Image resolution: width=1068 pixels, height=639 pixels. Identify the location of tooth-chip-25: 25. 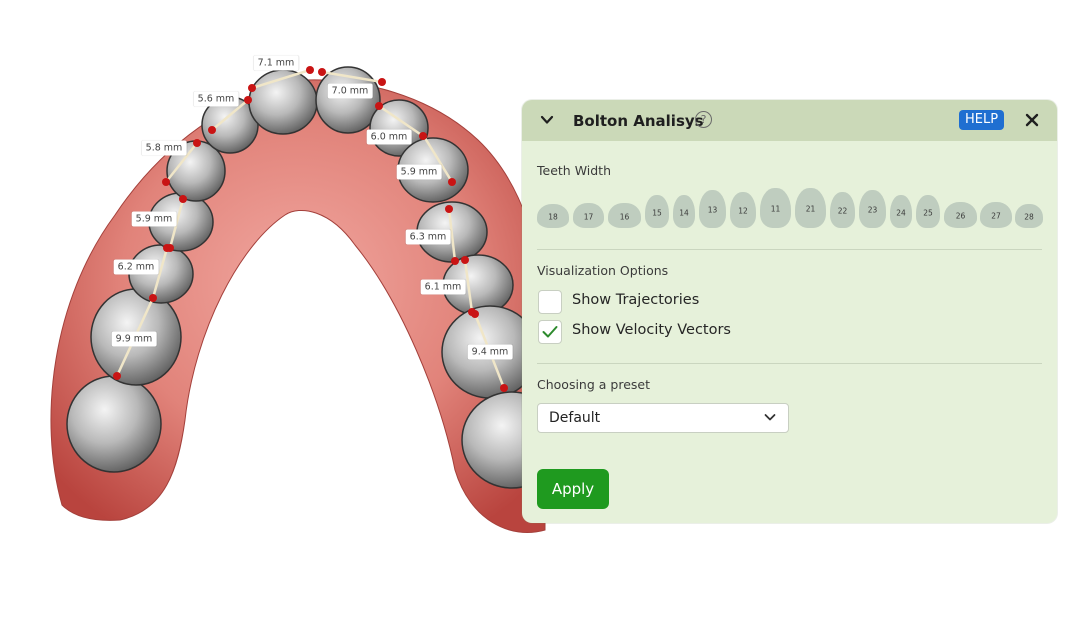
(928, 211).